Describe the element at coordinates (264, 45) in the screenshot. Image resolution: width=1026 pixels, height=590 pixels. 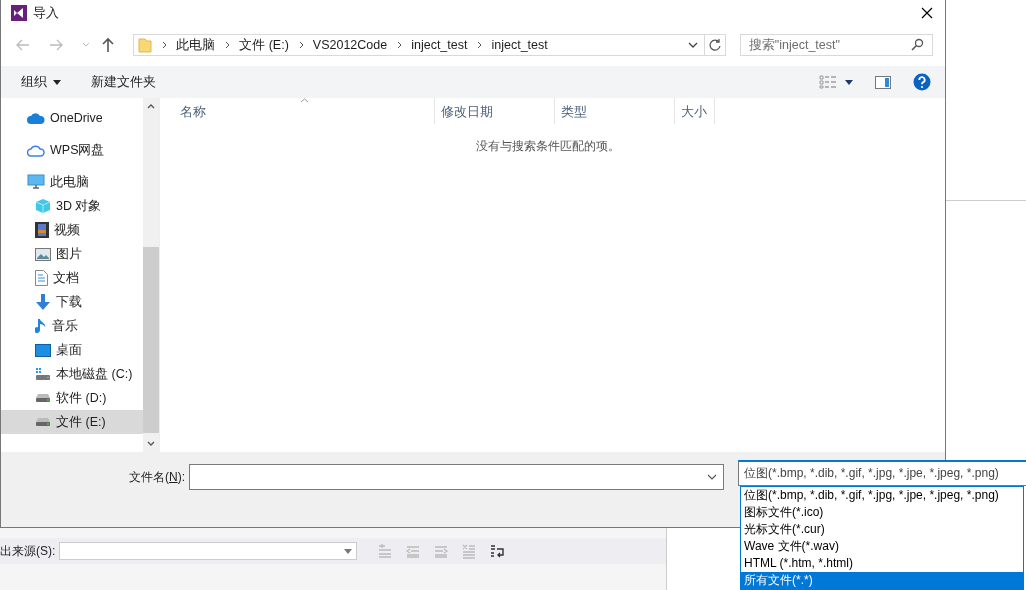
I see `breadcrumb: 文件 (E:)` at that location.